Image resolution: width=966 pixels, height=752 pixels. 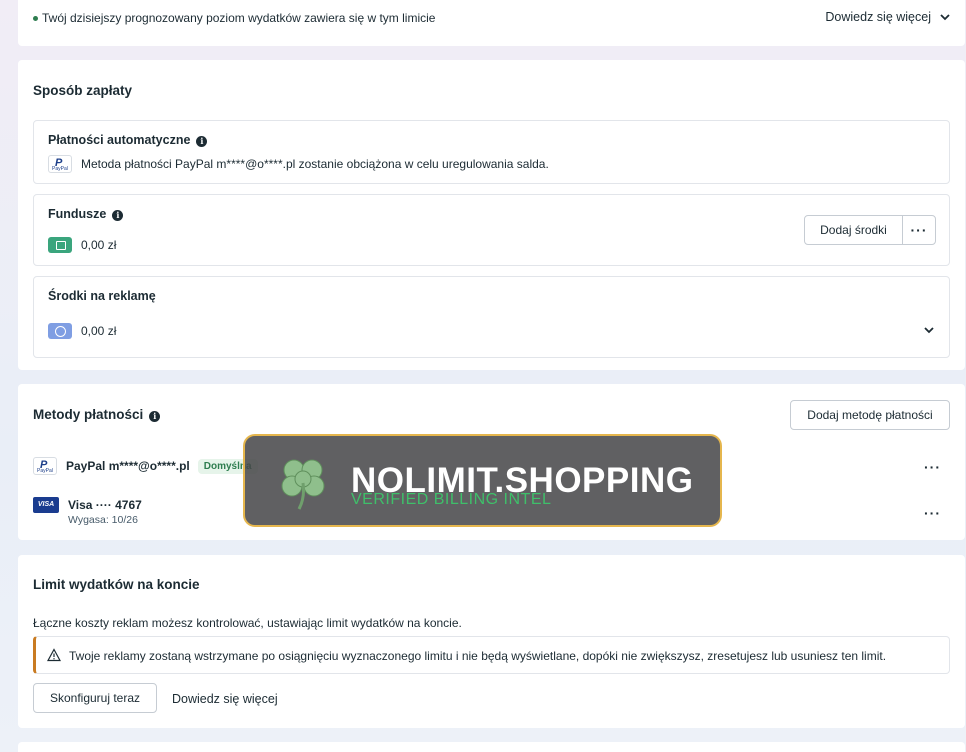 What do you see at coordinates (54, 655) in the screenshot?
I see `warning-icon` at bounding box center [54, 655].